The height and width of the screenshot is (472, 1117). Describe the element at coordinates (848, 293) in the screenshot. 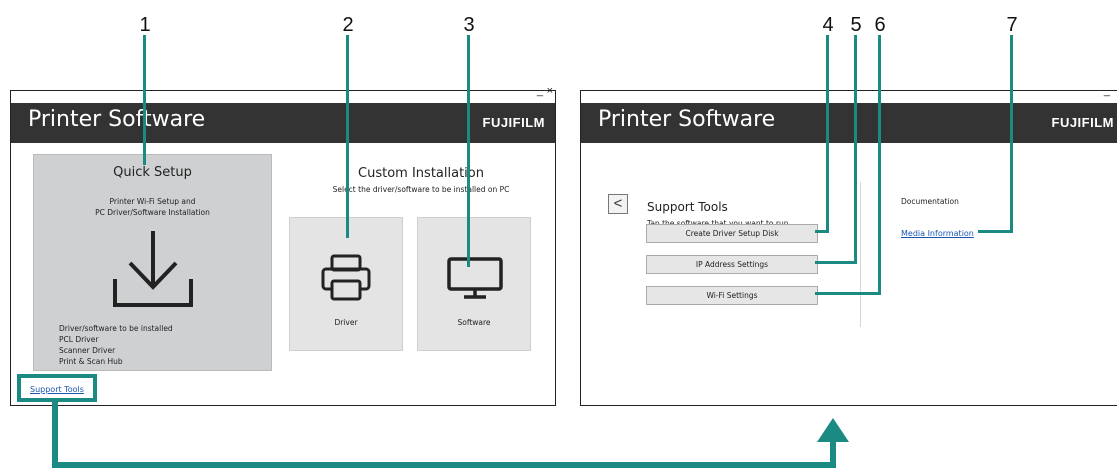

I see `callout-line-6-horizontal` at that location.